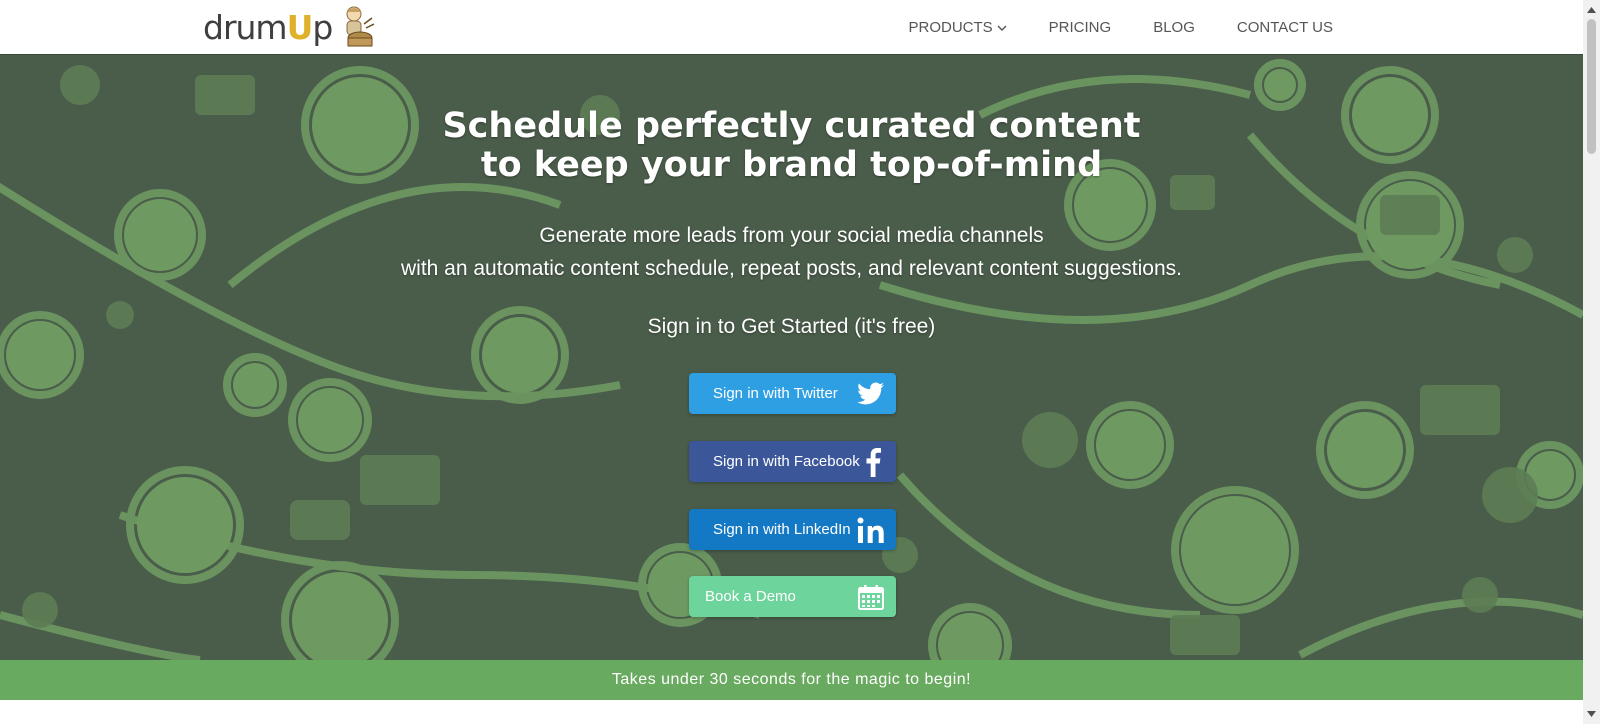 The width and height of the screenshot is (1600, 724). I want to click on sign-in-facebook-label: Sign in with Facebook, so click(786, 461).